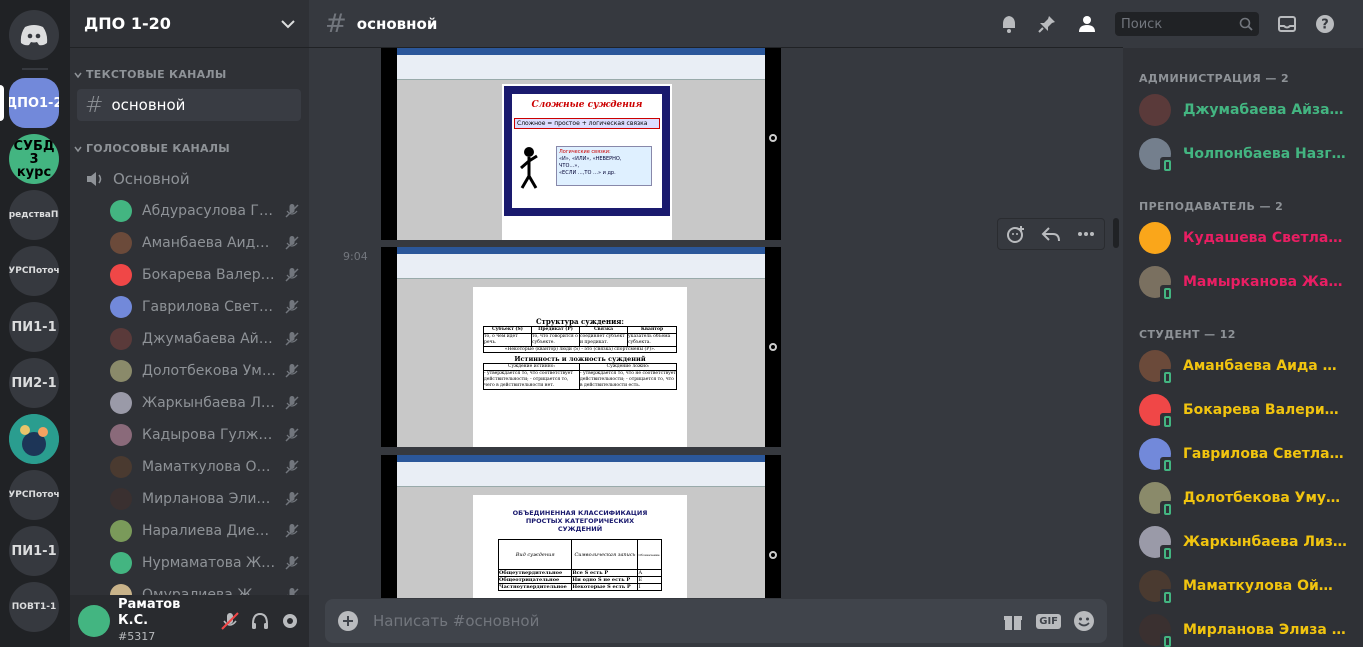 This screenshot has height=647, width=1363. I want to click on attach-plus-icon, so click(348, 621).